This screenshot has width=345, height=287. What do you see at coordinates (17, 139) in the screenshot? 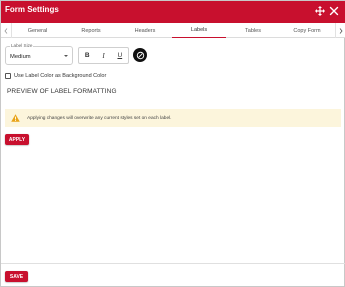
I see `apply-button: APPLY` at bounding box center [17, 139].